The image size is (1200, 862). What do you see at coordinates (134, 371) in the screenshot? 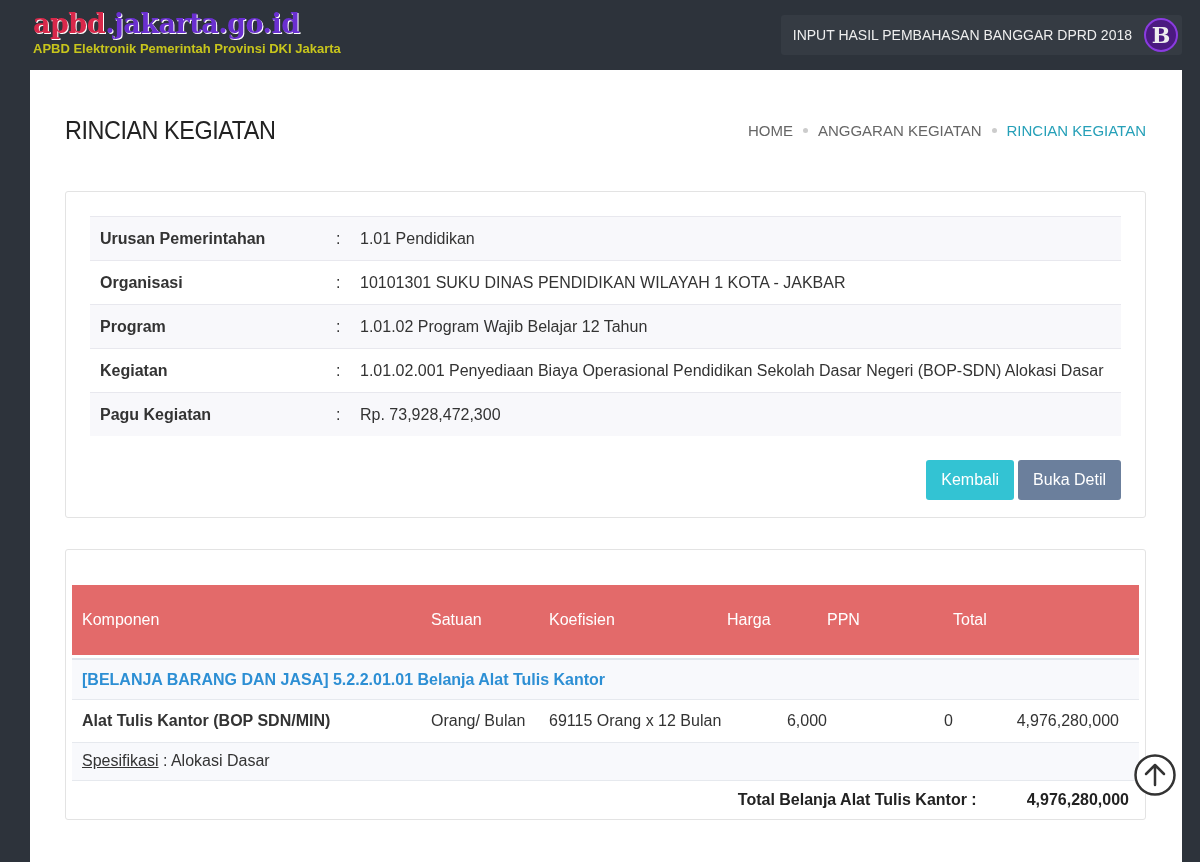
I see `detail-label: Kegiatan` at bounding box center [134, 371].